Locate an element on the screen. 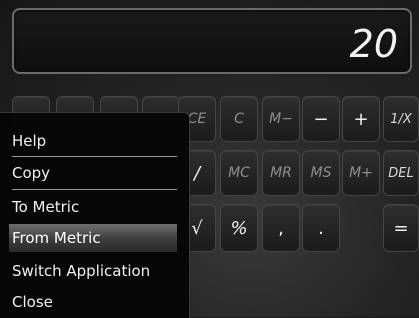 The height and width of the screenshot is (318, 419). key-decimal: . is located at coordinates (321, 228).